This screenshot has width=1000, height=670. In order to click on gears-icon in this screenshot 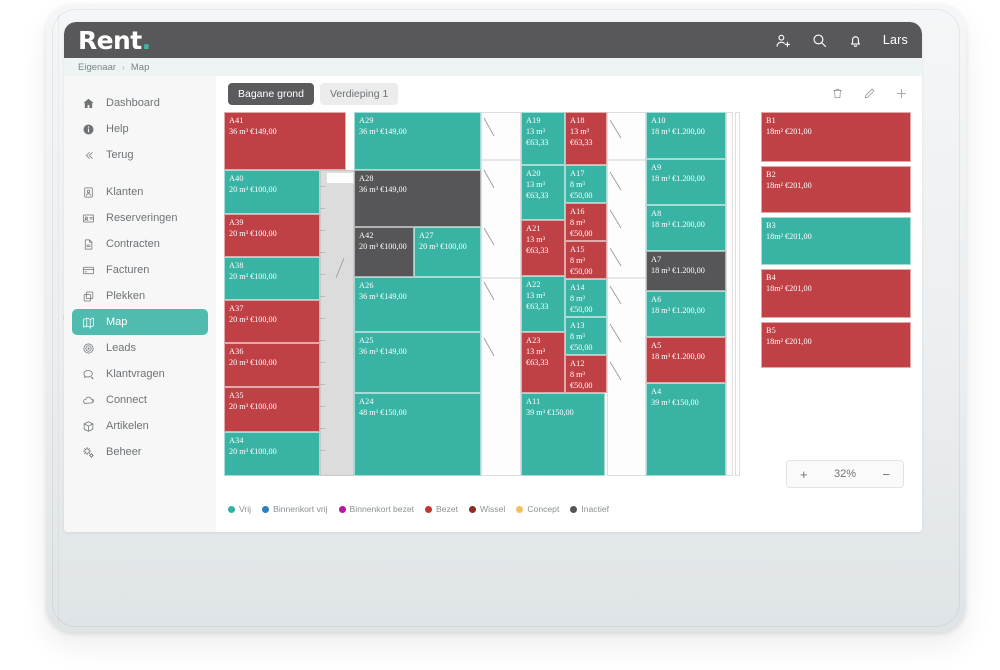, I will do `click(88, 452)`.